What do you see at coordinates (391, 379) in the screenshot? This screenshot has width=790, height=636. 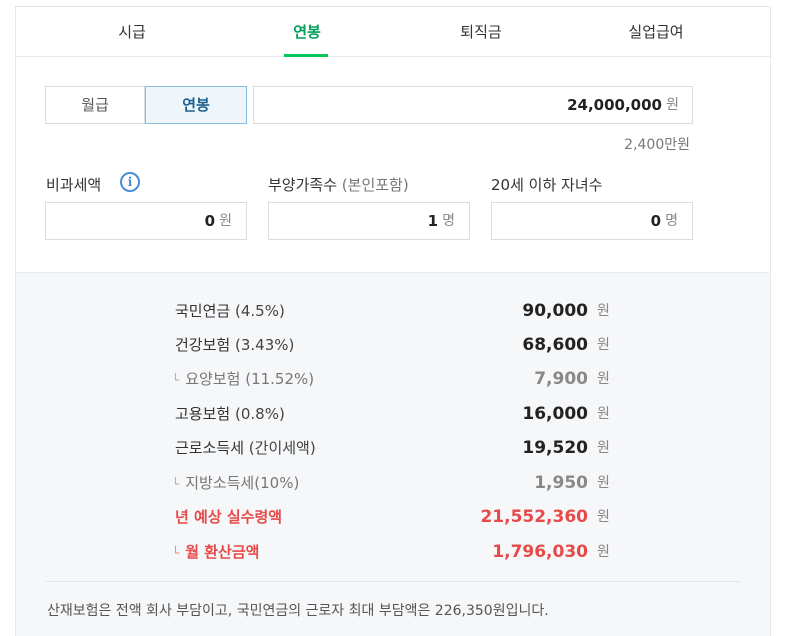 I see `long-term-care-row: └ 요양보험 (11.52%) 7,900 원` at bounding box center [391, 379].